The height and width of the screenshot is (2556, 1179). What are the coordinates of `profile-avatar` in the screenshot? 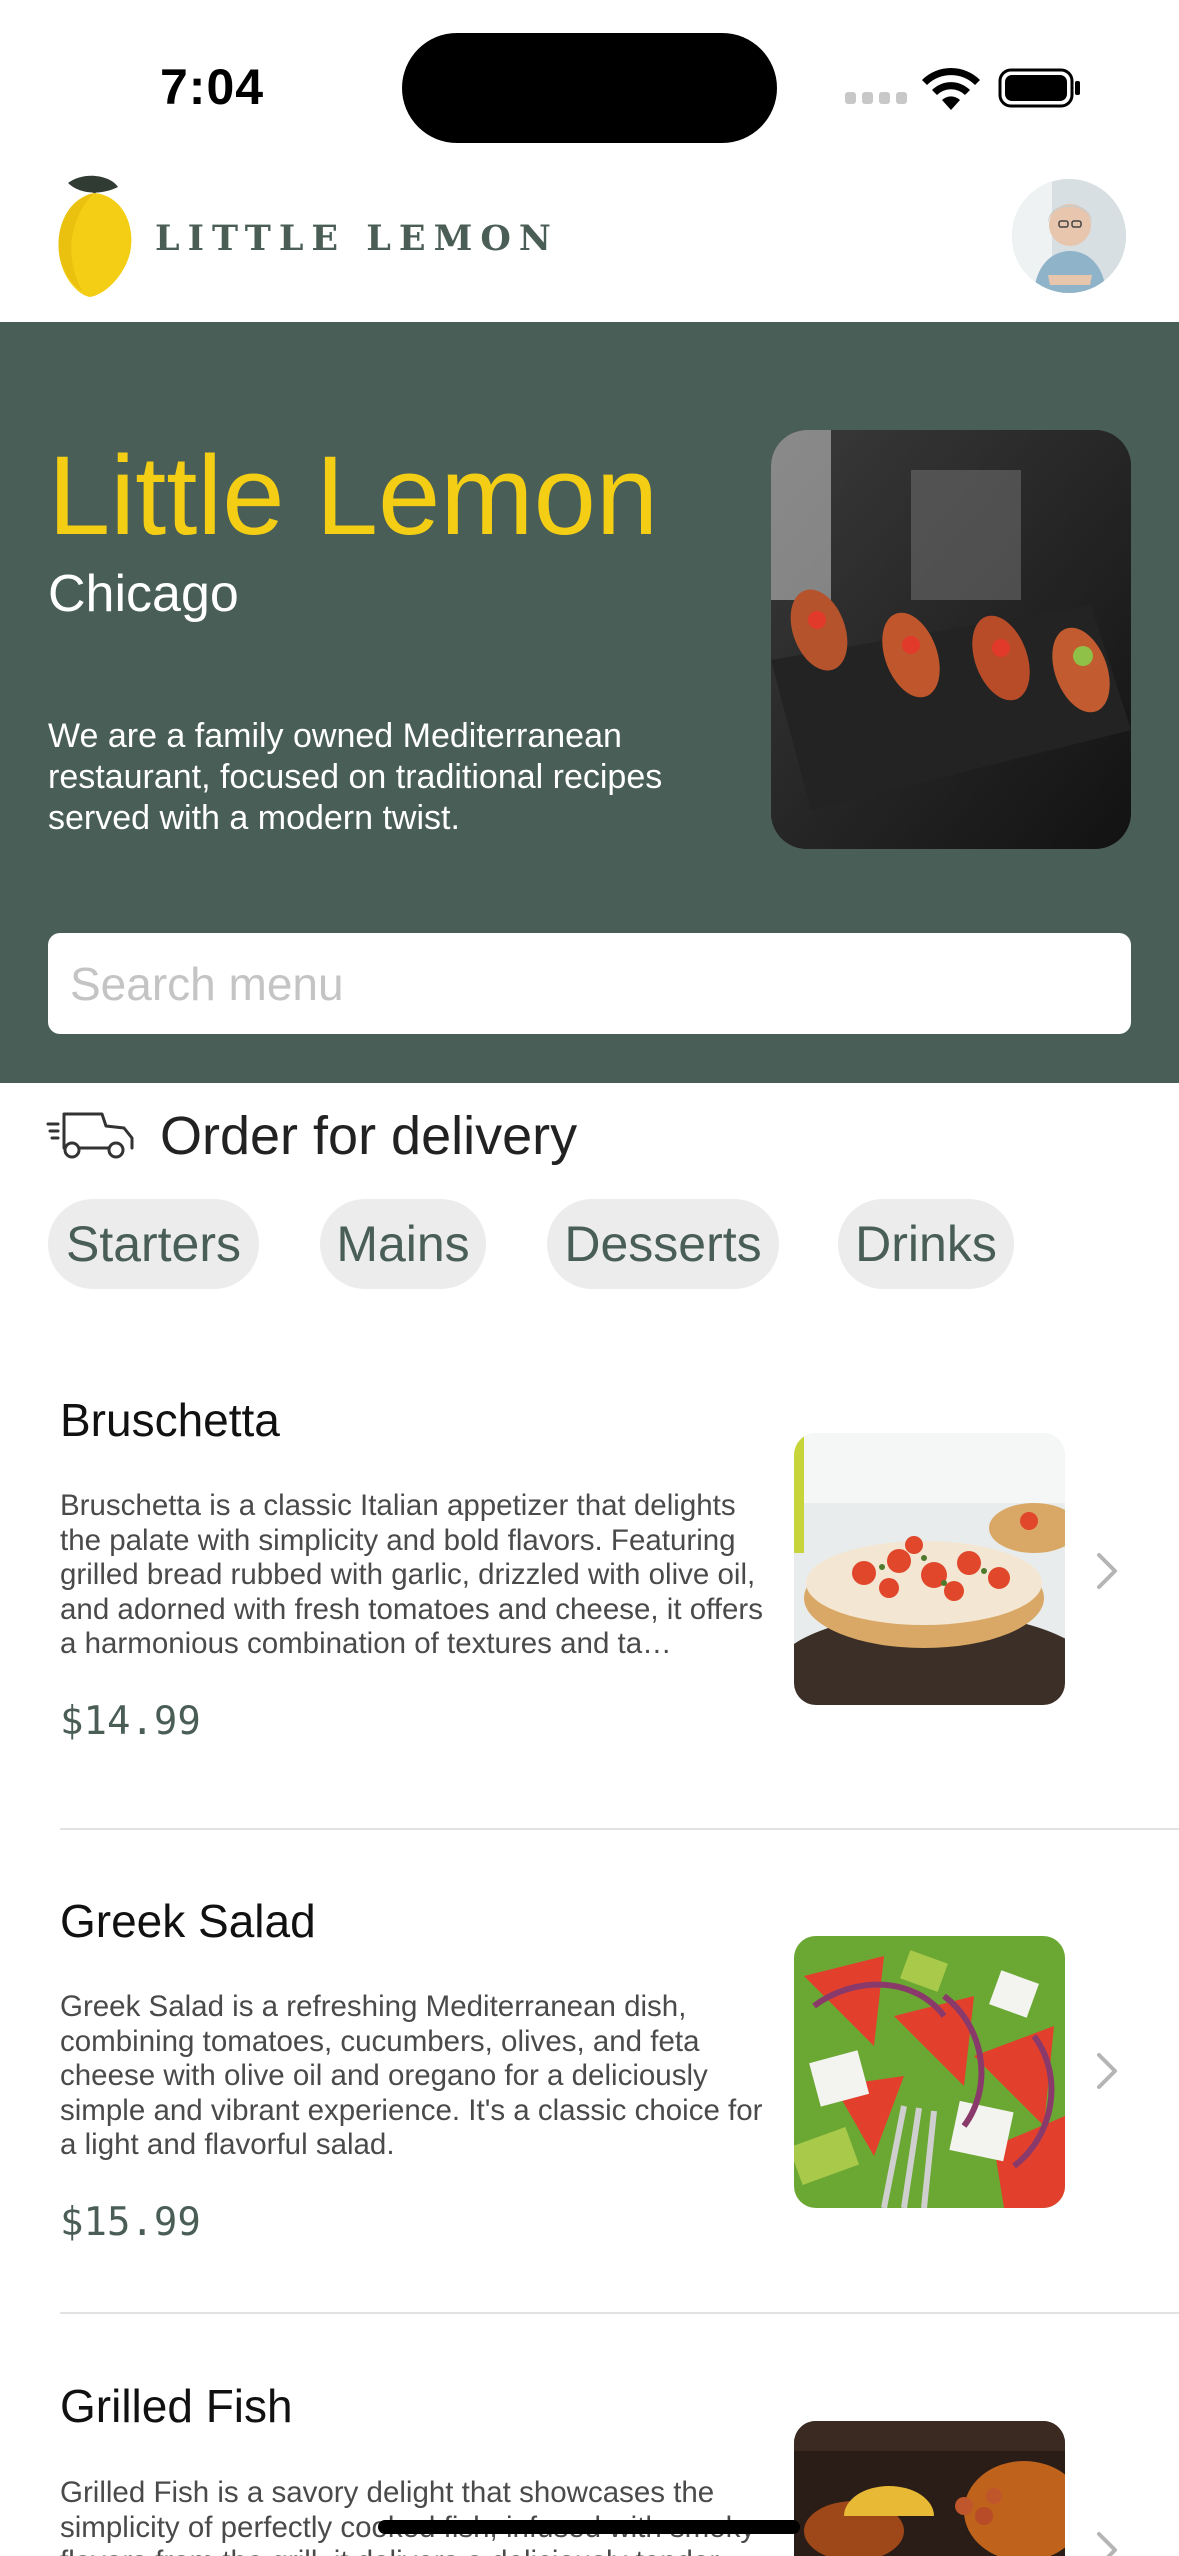 It's located at (1069, 236).